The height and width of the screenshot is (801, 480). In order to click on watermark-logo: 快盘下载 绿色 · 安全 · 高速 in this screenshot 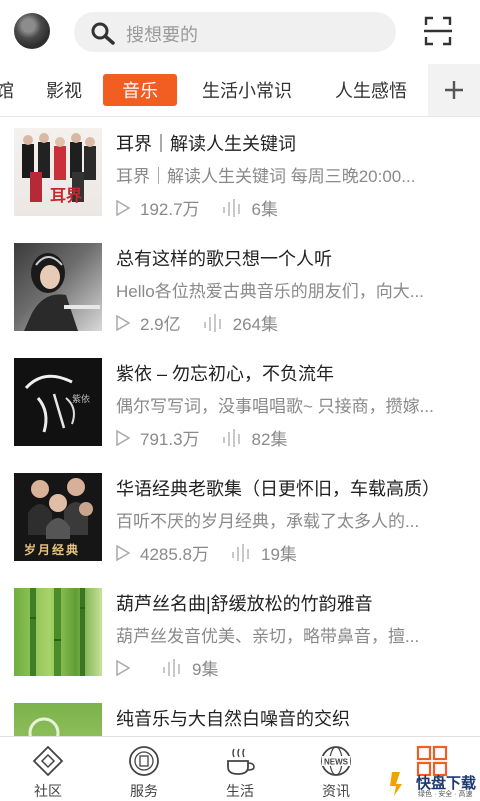, I will do `click(434, 783)`.